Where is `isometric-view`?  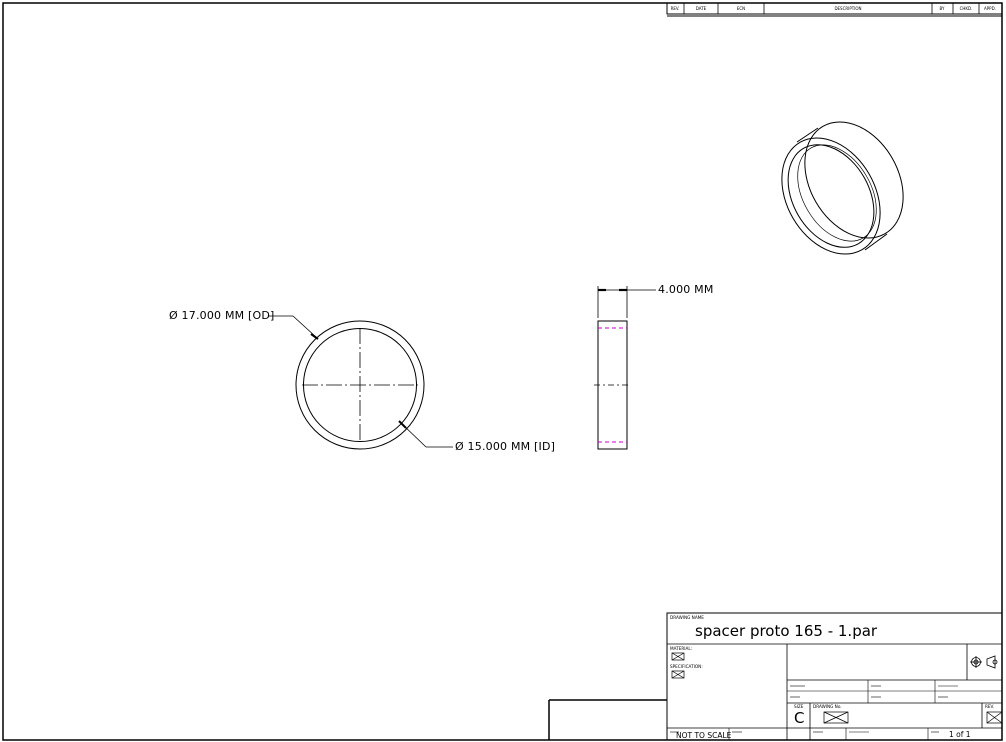
isometric-view is located at coordinates (842, 188).